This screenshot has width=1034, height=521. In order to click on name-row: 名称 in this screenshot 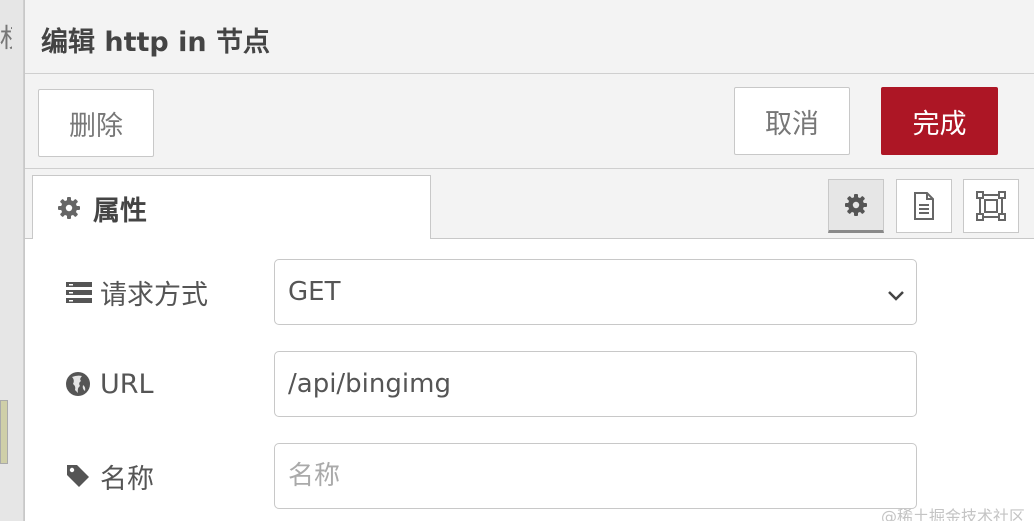, I will do `click(529, 476)`.